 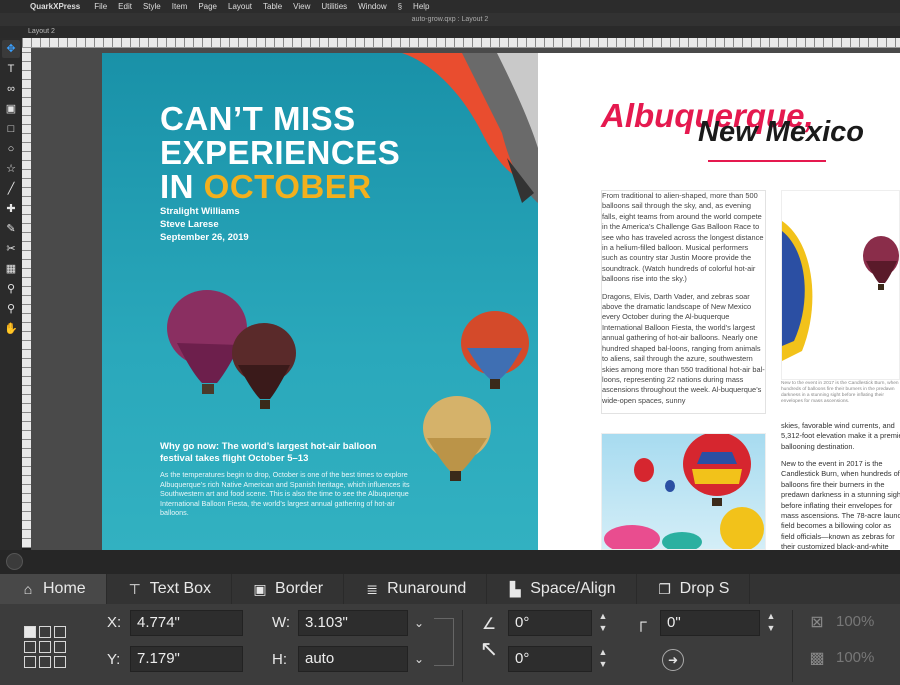 I want to click on oval-box-icon: ○, so click(x=11, y=149).